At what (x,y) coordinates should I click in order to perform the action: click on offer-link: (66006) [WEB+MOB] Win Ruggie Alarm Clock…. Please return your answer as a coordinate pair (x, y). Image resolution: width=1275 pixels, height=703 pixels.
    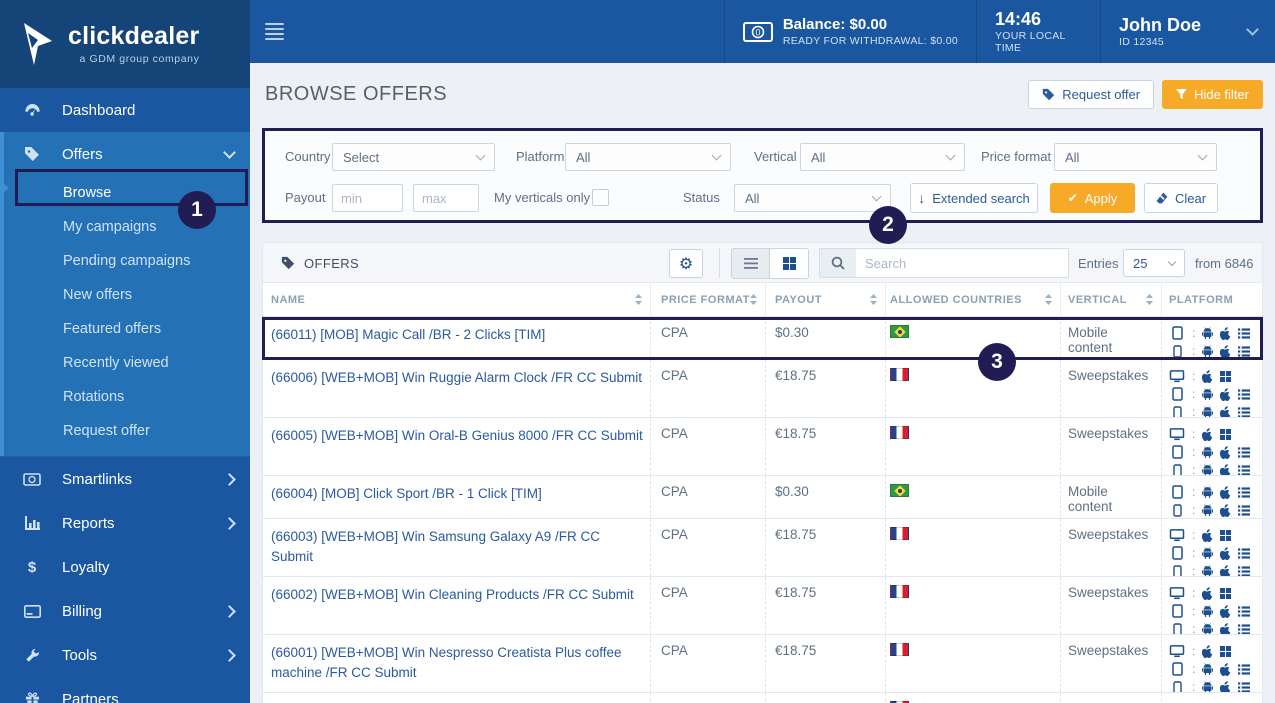
    Looking at the image, I should click on (457, 378).